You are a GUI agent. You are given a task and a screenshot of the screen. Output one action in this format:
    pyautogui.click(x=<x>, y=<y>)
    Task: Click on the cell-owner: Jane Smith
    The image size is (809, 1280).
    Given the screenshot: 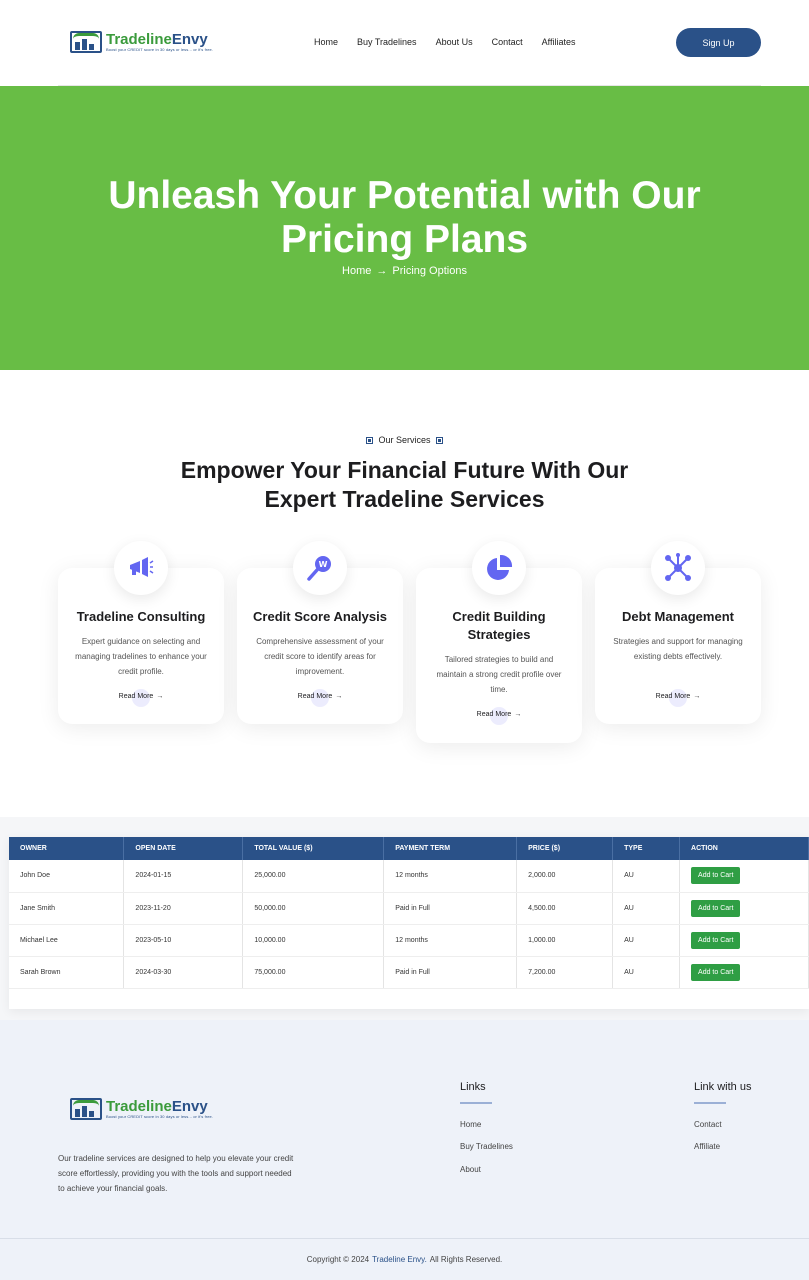 What is the action you would take?
    pyautogui.click(x=67, y=908)
    